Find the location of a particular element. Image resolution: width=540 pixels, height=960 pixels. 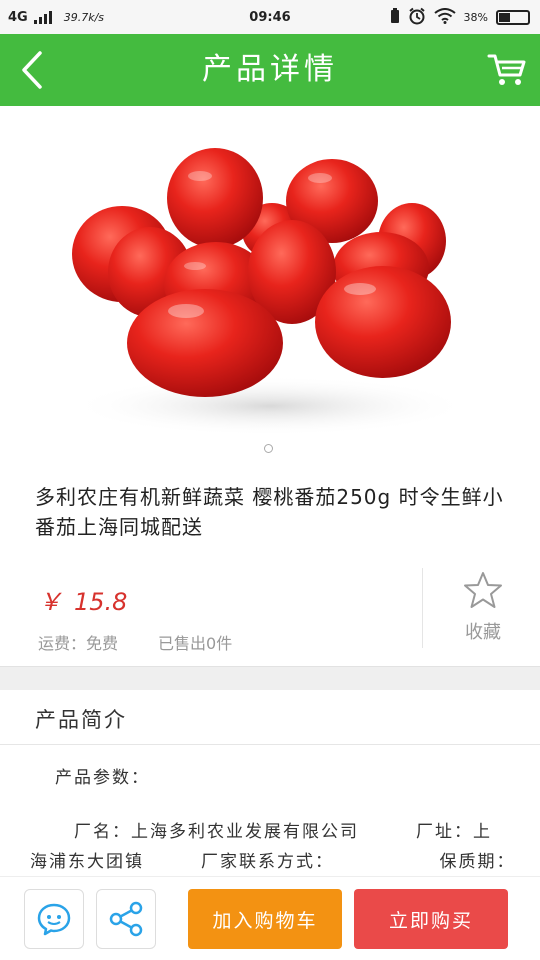

favorite-label: 收藏 is located at coordinates (483, 632).